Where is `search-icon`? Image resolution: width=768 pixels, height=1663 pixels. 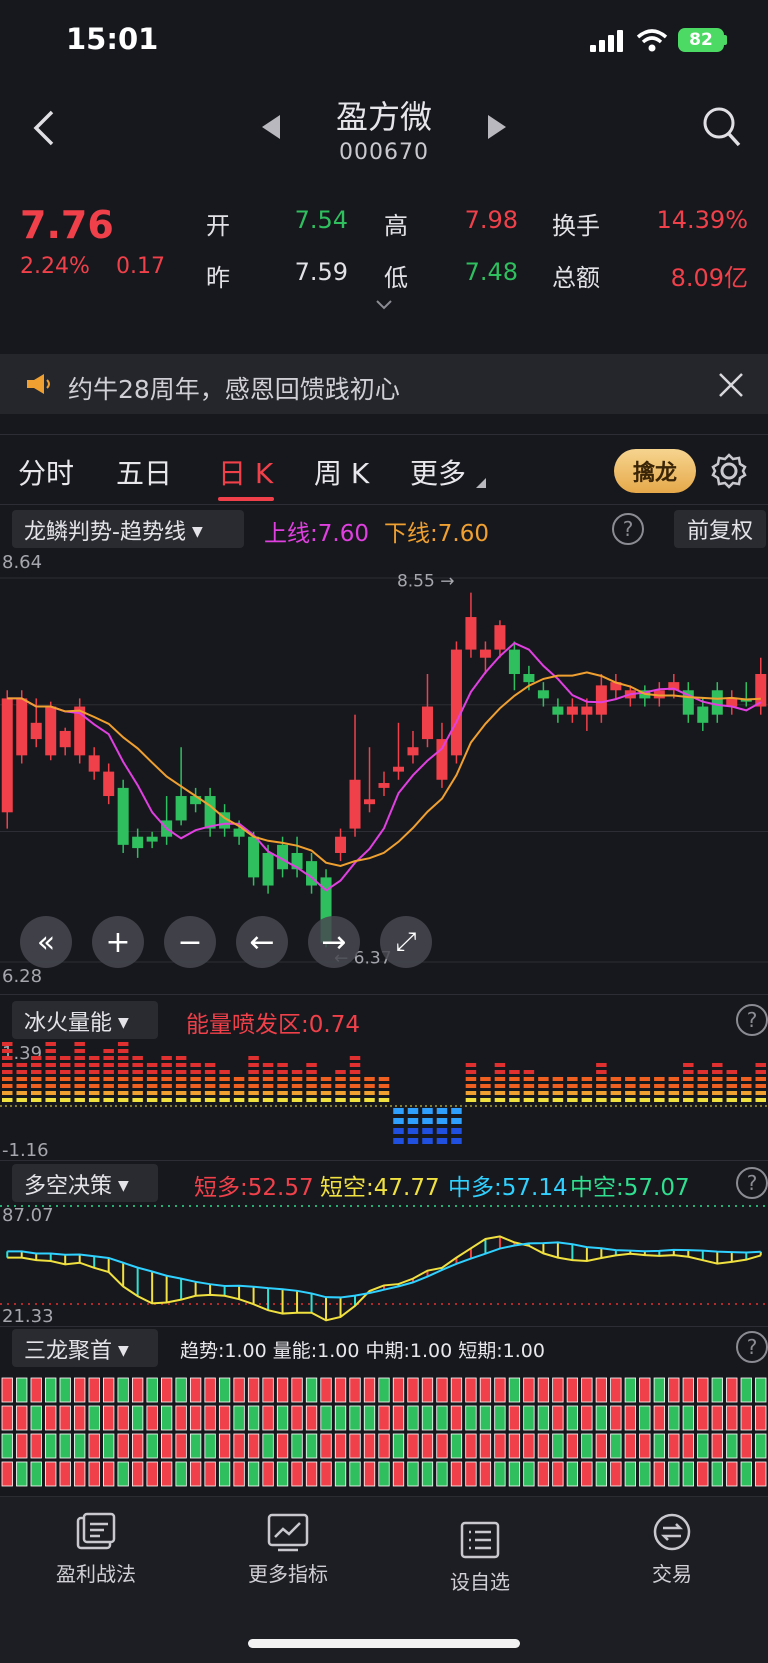 search-icon is located at coordinates (722, 127).